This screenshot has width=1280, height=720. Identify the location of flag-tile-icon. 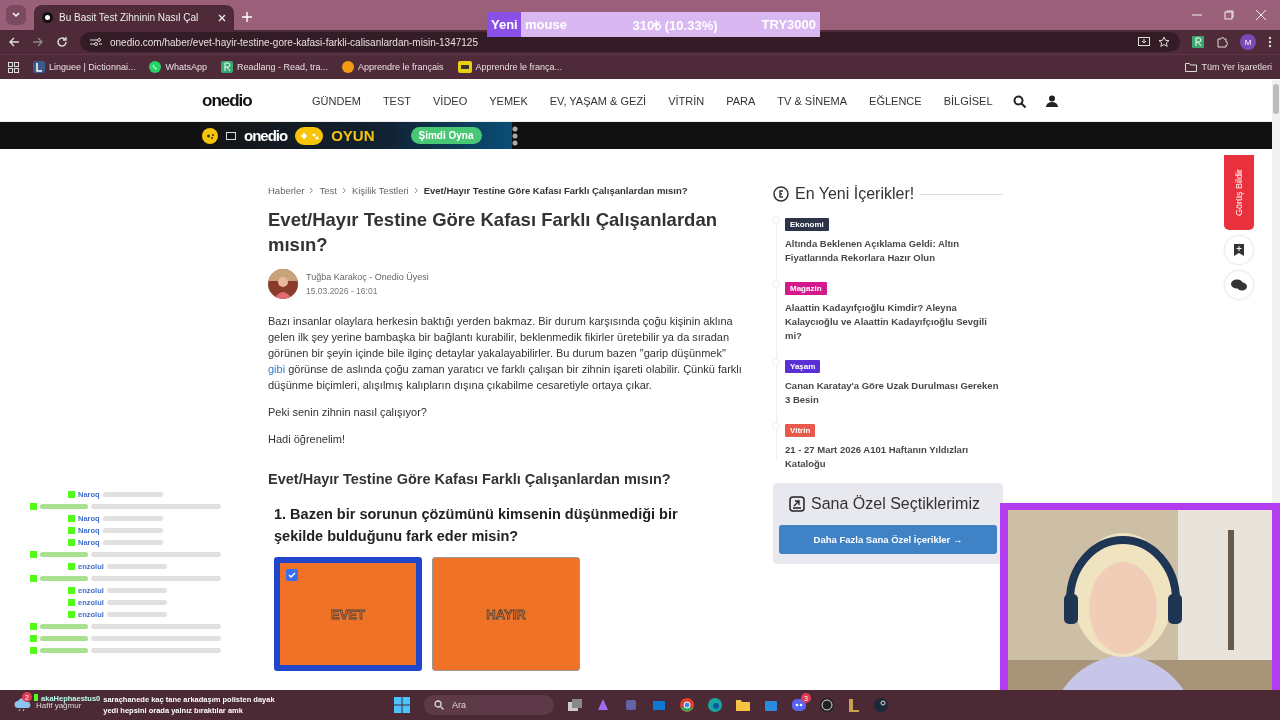
(464, 67).